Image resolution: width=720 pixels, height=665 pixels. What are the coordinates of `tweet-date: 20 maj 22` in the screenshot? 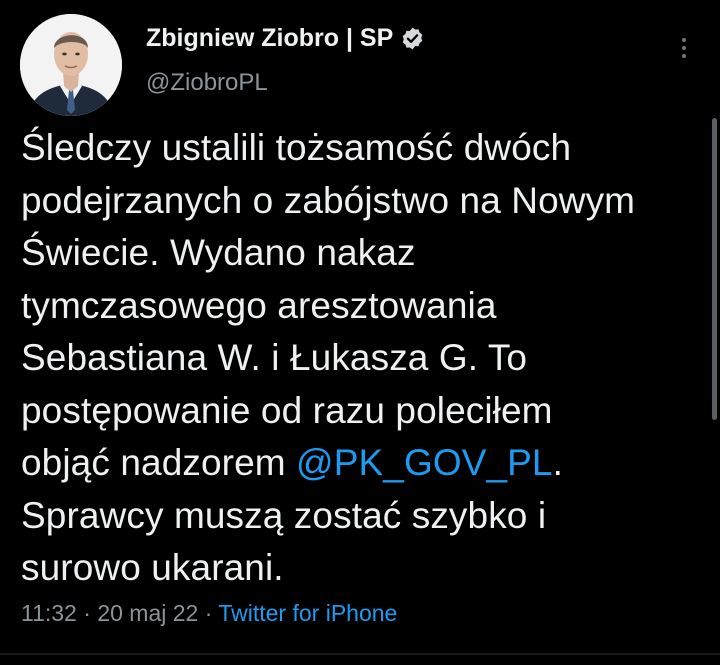 It's located at (147, 613).